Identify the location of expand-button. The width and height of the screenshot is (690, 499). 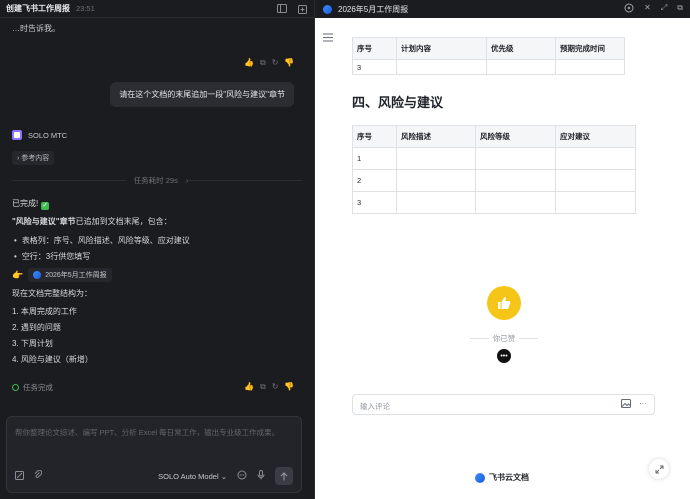
(659, 469).